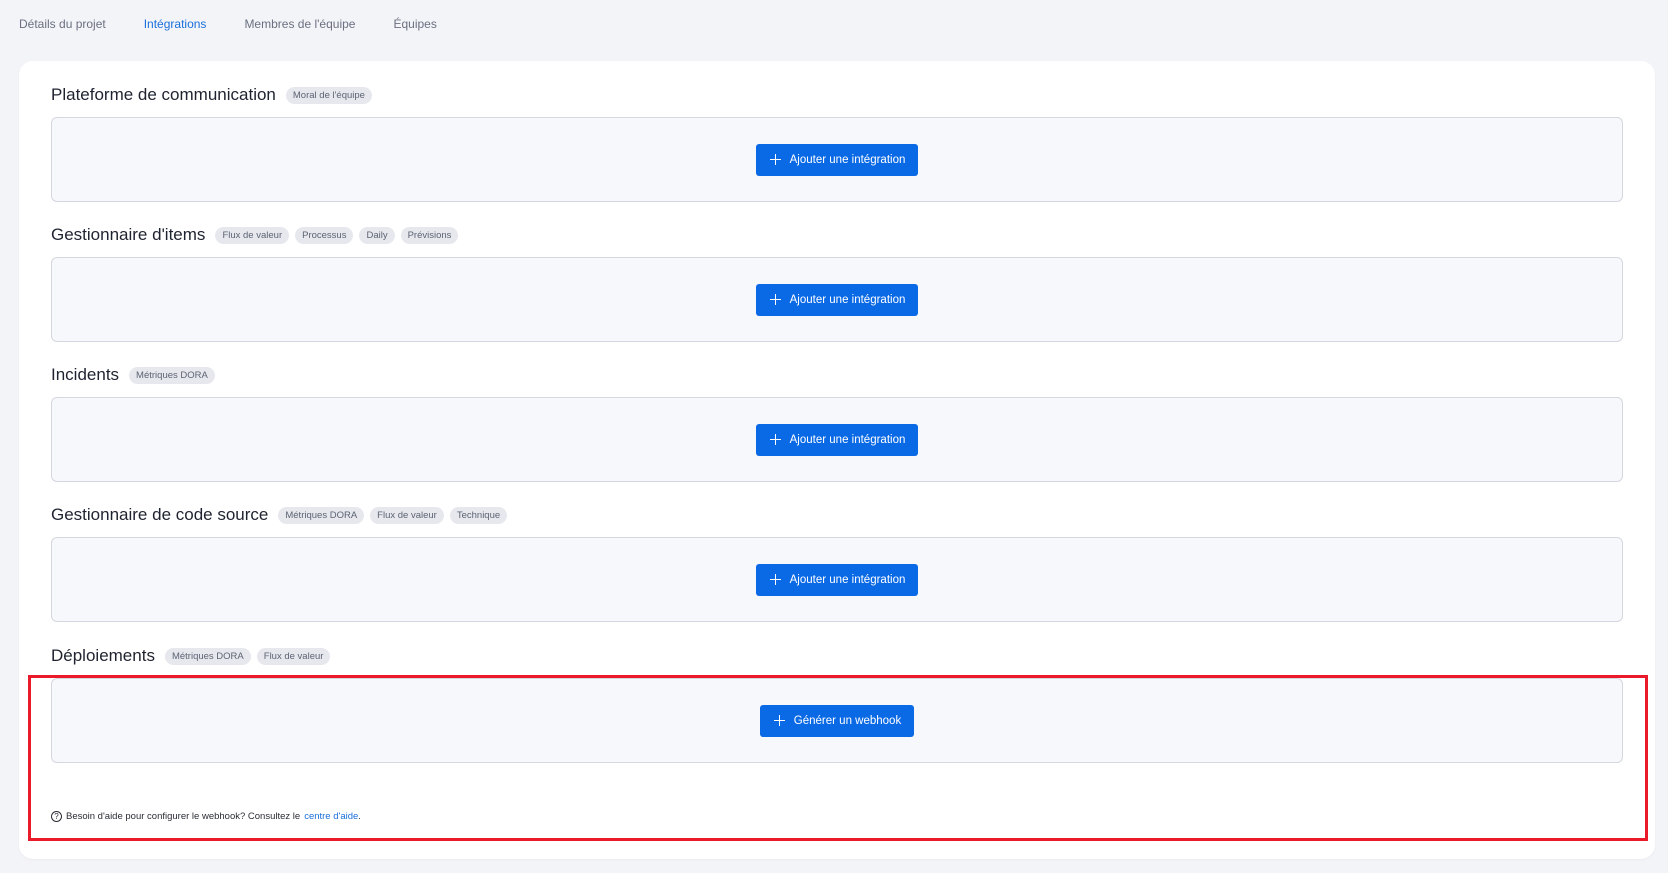 The image size is (1668, 873). What do you see at coordinates (175, 24) in the screenshot?
I see `tab-integrations: Intégrations` at bounding box center [175, 24].